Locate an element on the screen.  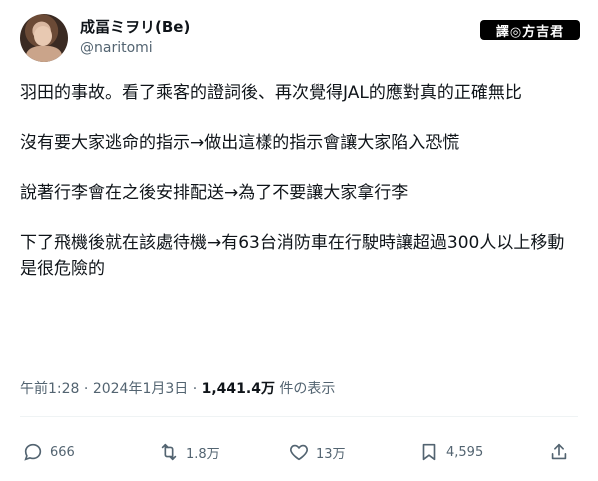
like-count: 13万 is located at coordinates (331, 454).